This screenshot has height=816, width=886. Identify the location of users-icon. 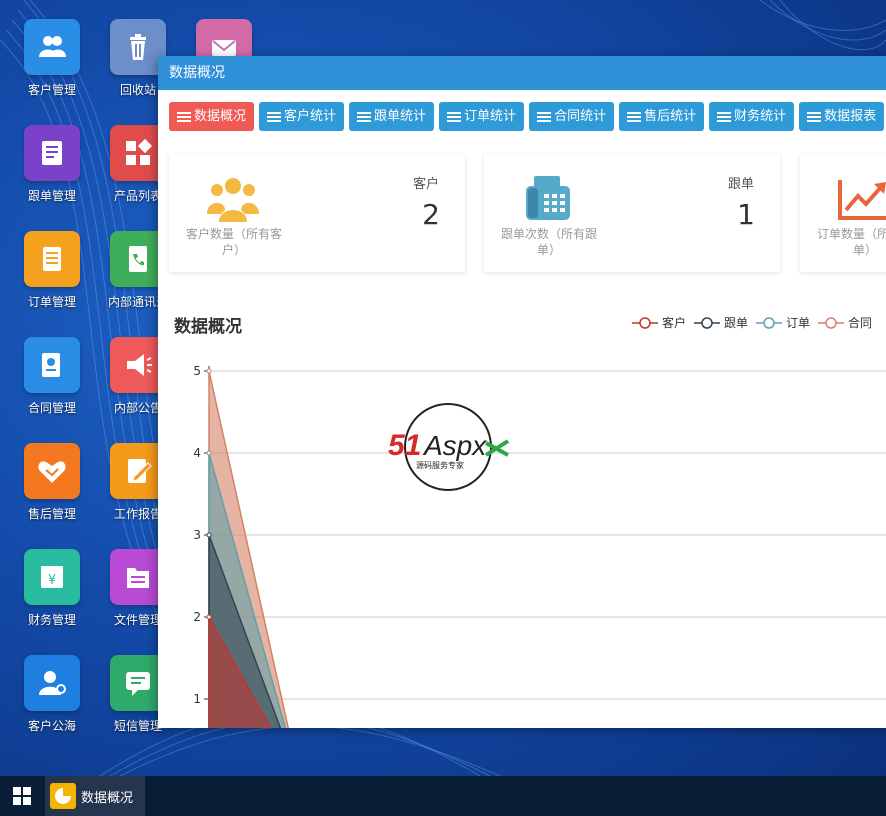
(233, 200).